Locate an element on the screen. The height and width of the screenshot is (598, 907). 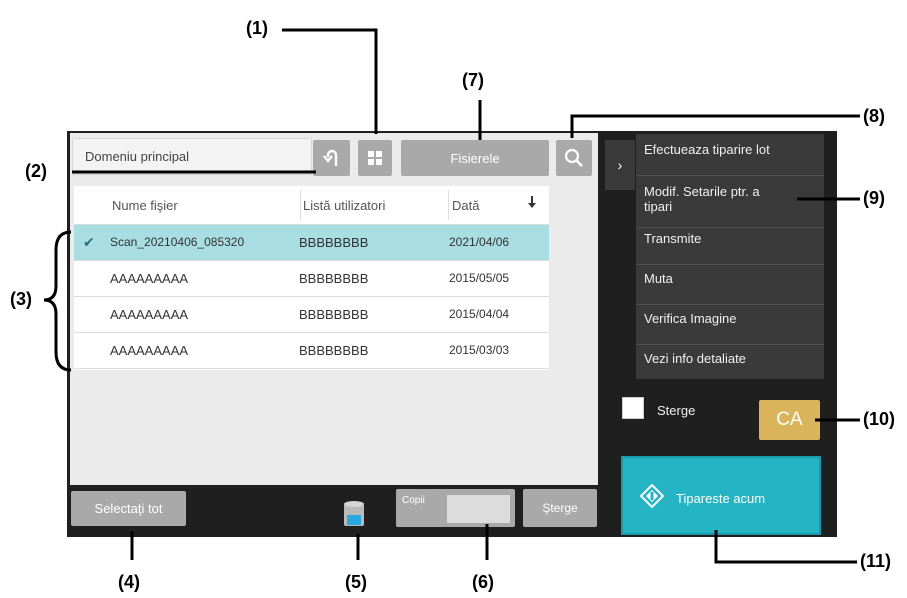
callout-3: (3) is located at coordinates (21, 299).